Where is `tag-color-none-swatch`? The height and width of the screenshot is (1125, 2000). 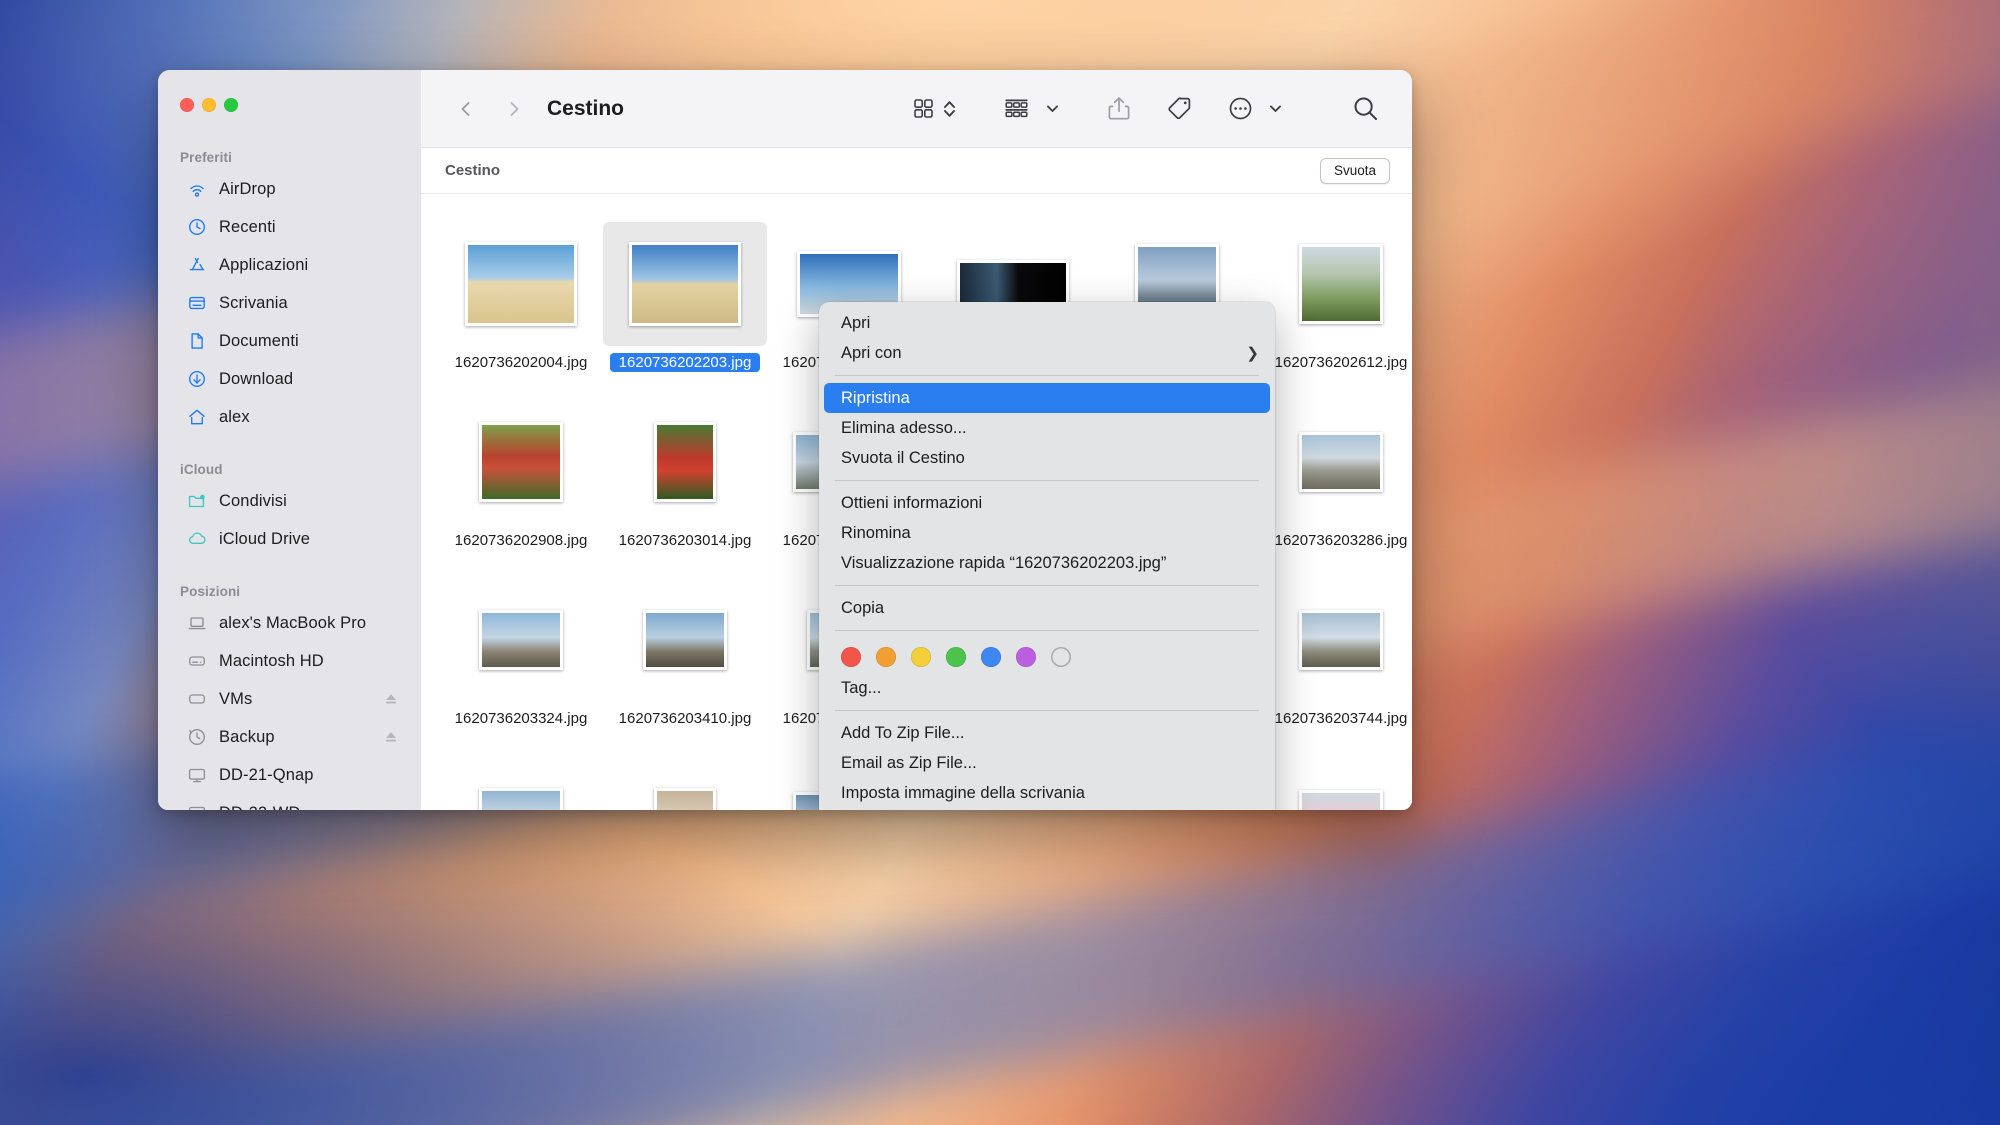
tag-color-none-swatch is located at coordinates (1061, 657).